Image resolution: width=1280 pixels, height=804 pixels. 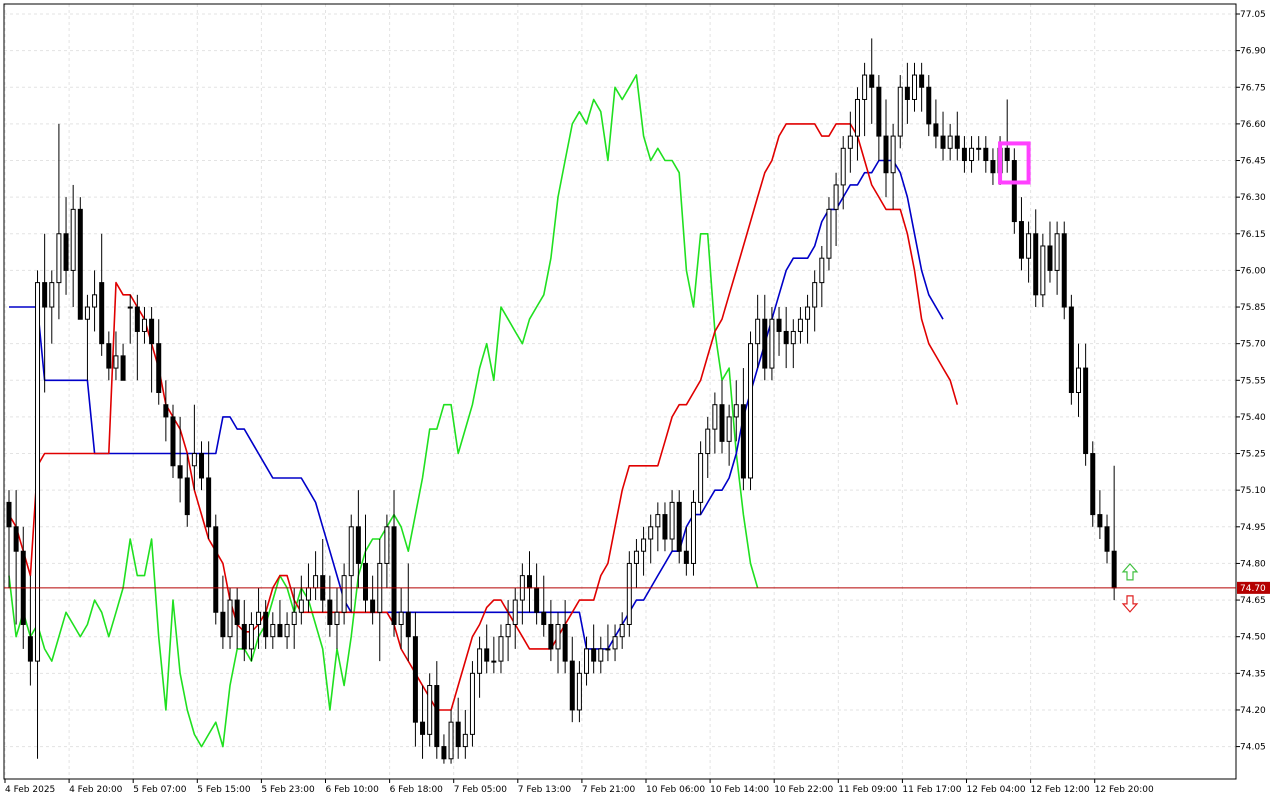 What do you see at coordinates (1253, 345) in the screenshot?
I see `y-tick-label: 75.70` at bounding box center [1253, 345].